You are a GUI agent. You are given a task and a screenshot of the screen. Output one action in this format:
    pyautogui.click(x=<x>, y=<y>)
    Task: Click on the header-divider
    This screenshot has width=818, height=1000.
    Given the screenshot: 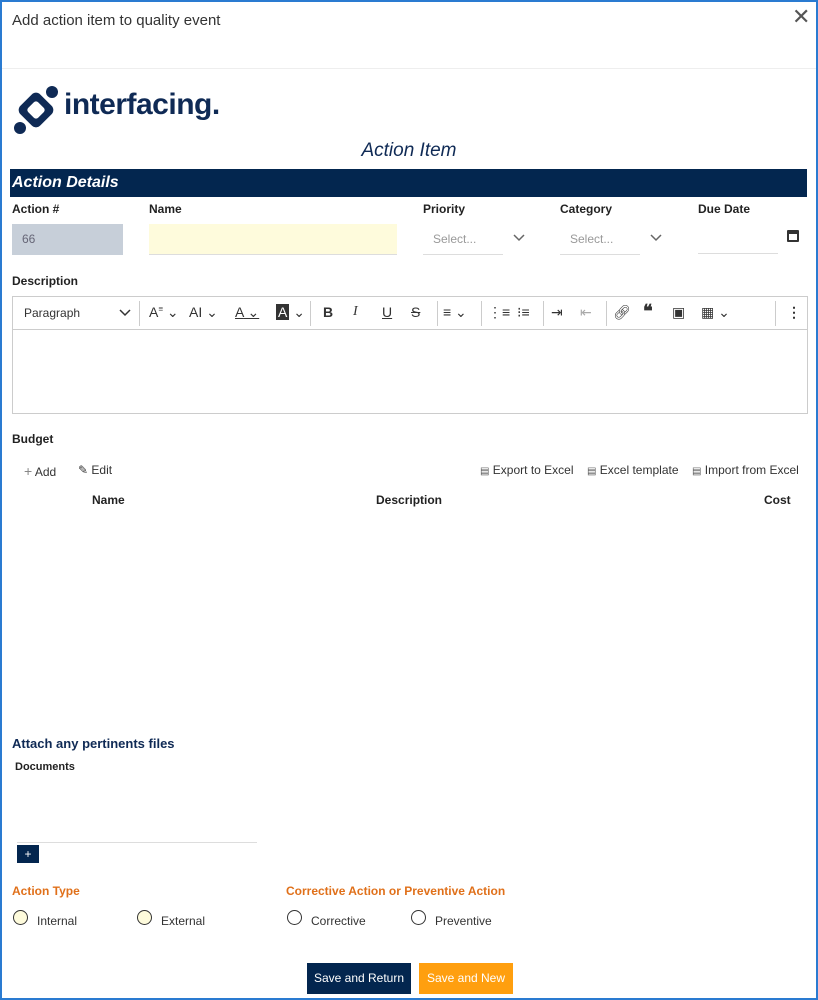 What is the action you would take?
    pyautogui.click(x=409, y=68)
    